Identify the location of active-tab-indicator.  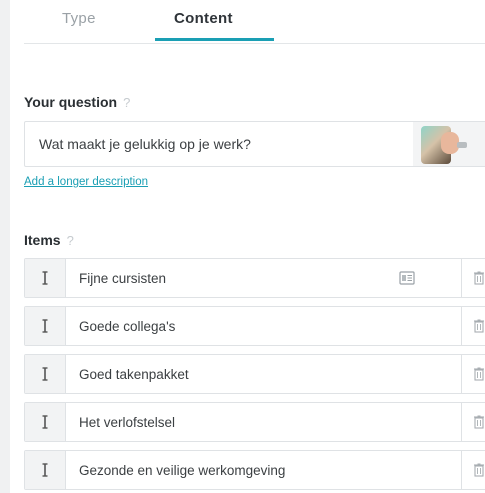
(214, 39).